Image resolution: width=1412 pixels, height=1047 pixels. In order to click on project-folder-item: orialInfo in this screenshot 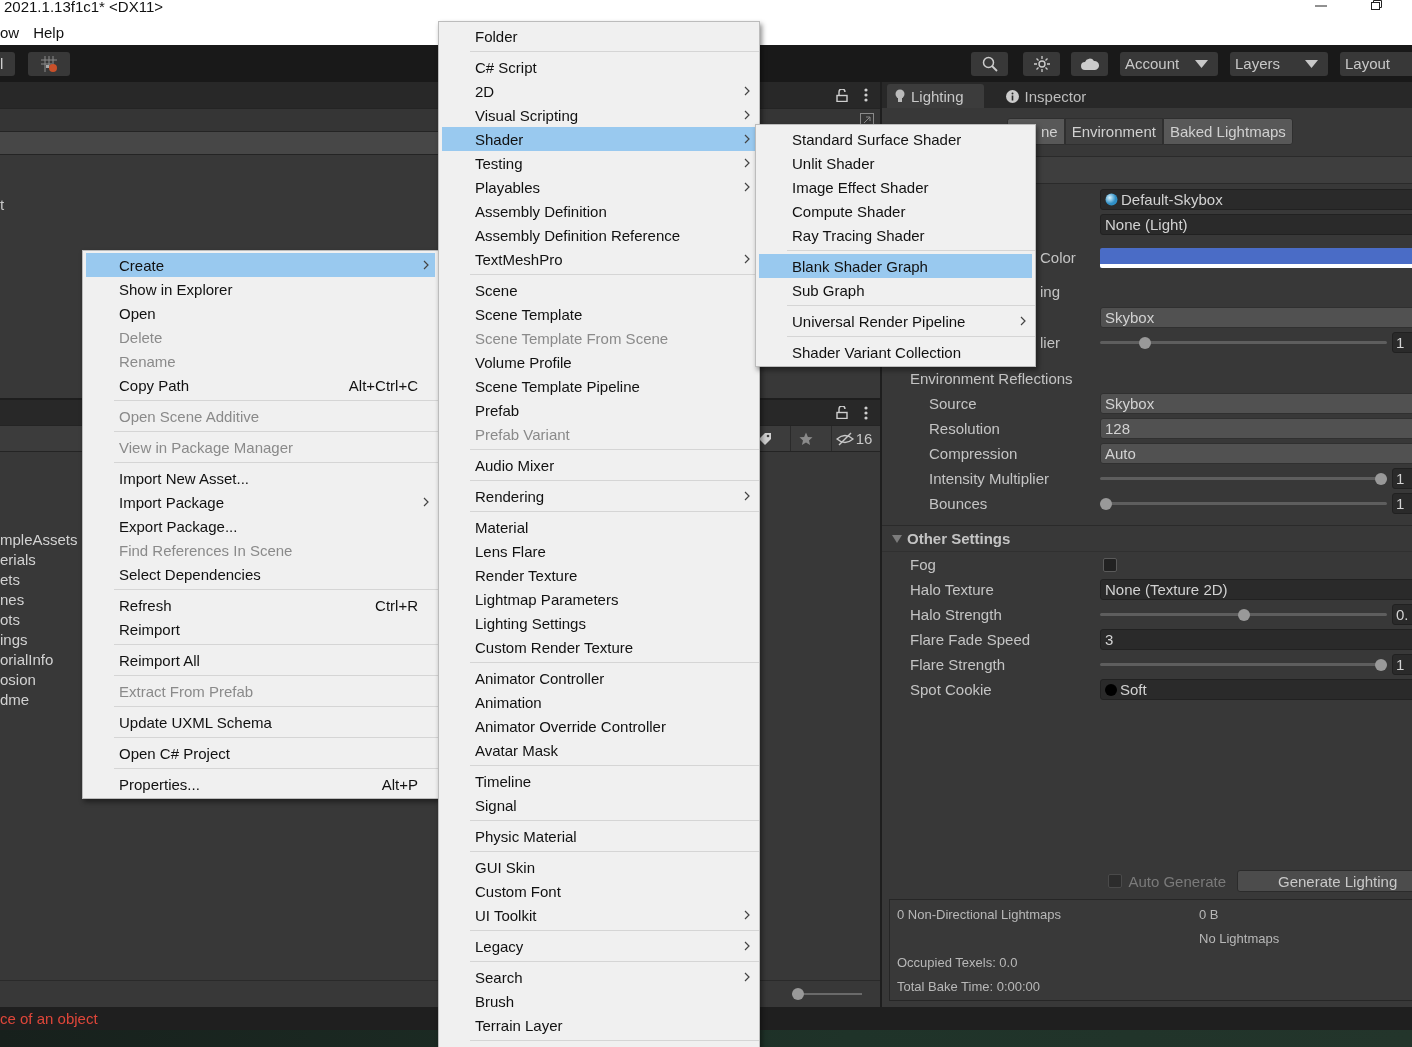, I will do `click(27, 660)`.